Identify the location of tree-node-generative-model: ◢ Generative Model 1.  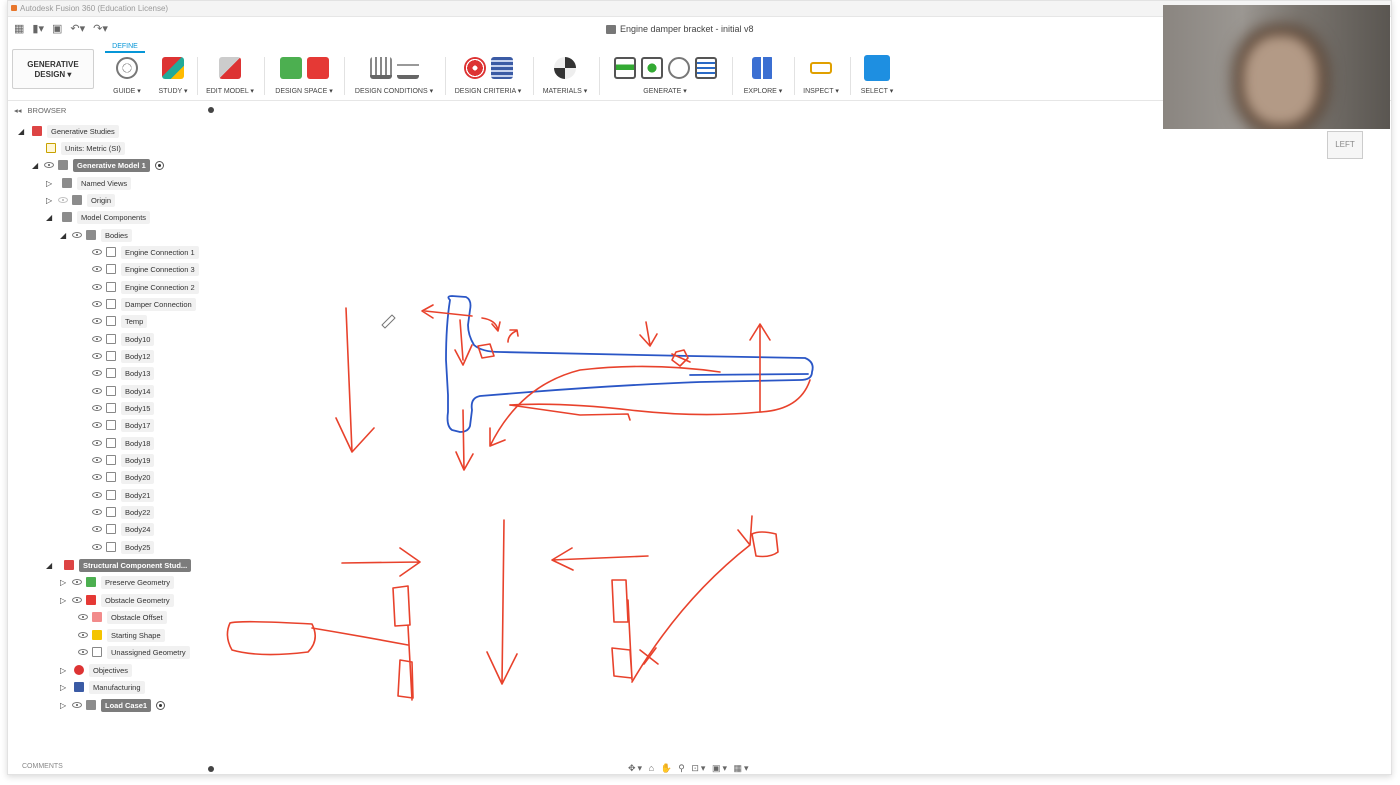
(98, 165).